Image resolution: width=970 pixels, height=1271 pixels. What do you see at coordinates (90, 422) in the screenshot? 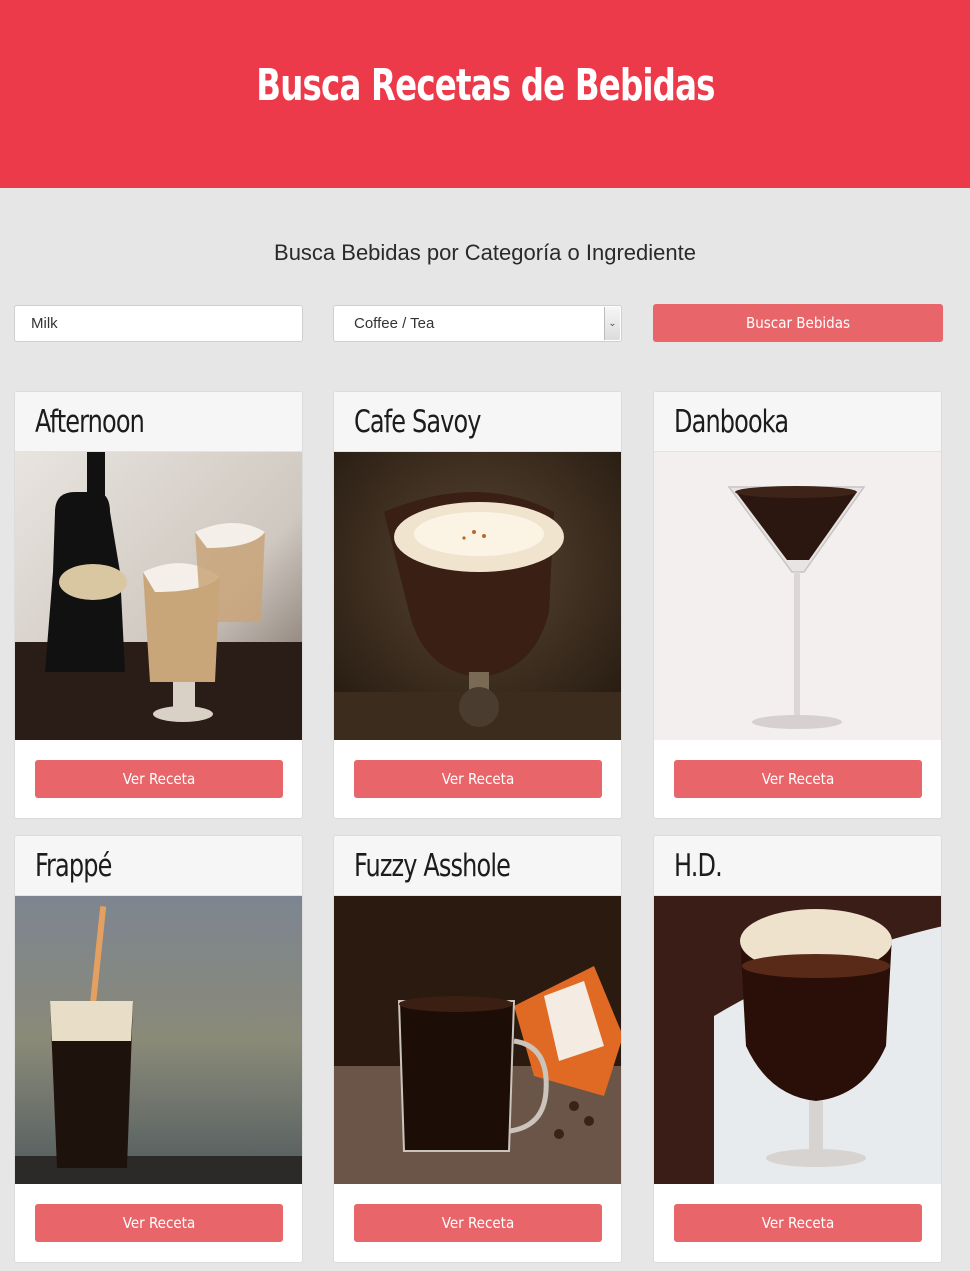
I see `drink-title: Afternoon` at bounding box center [90, 422].